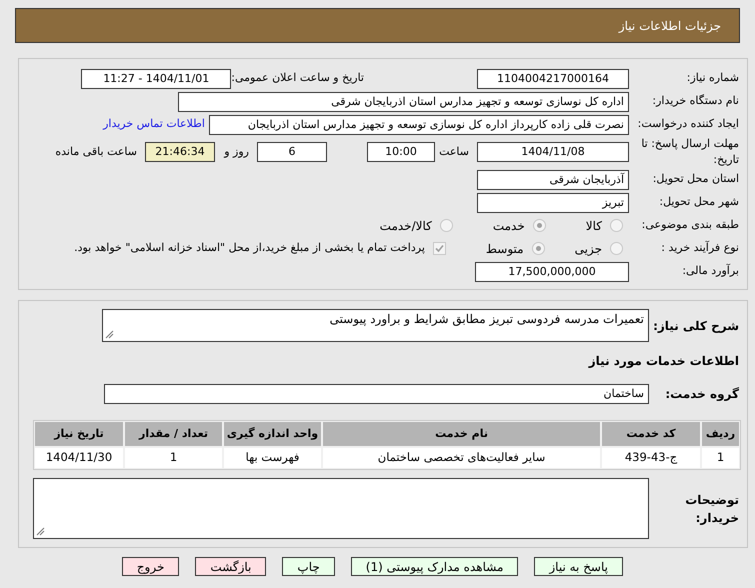 The width and height of the screenshot is (755, 588). What do you see at coordinates (699, 202) in the screenshot?
I see `field-label: شهر محل تحویل:` at bounding box center [699, 202].